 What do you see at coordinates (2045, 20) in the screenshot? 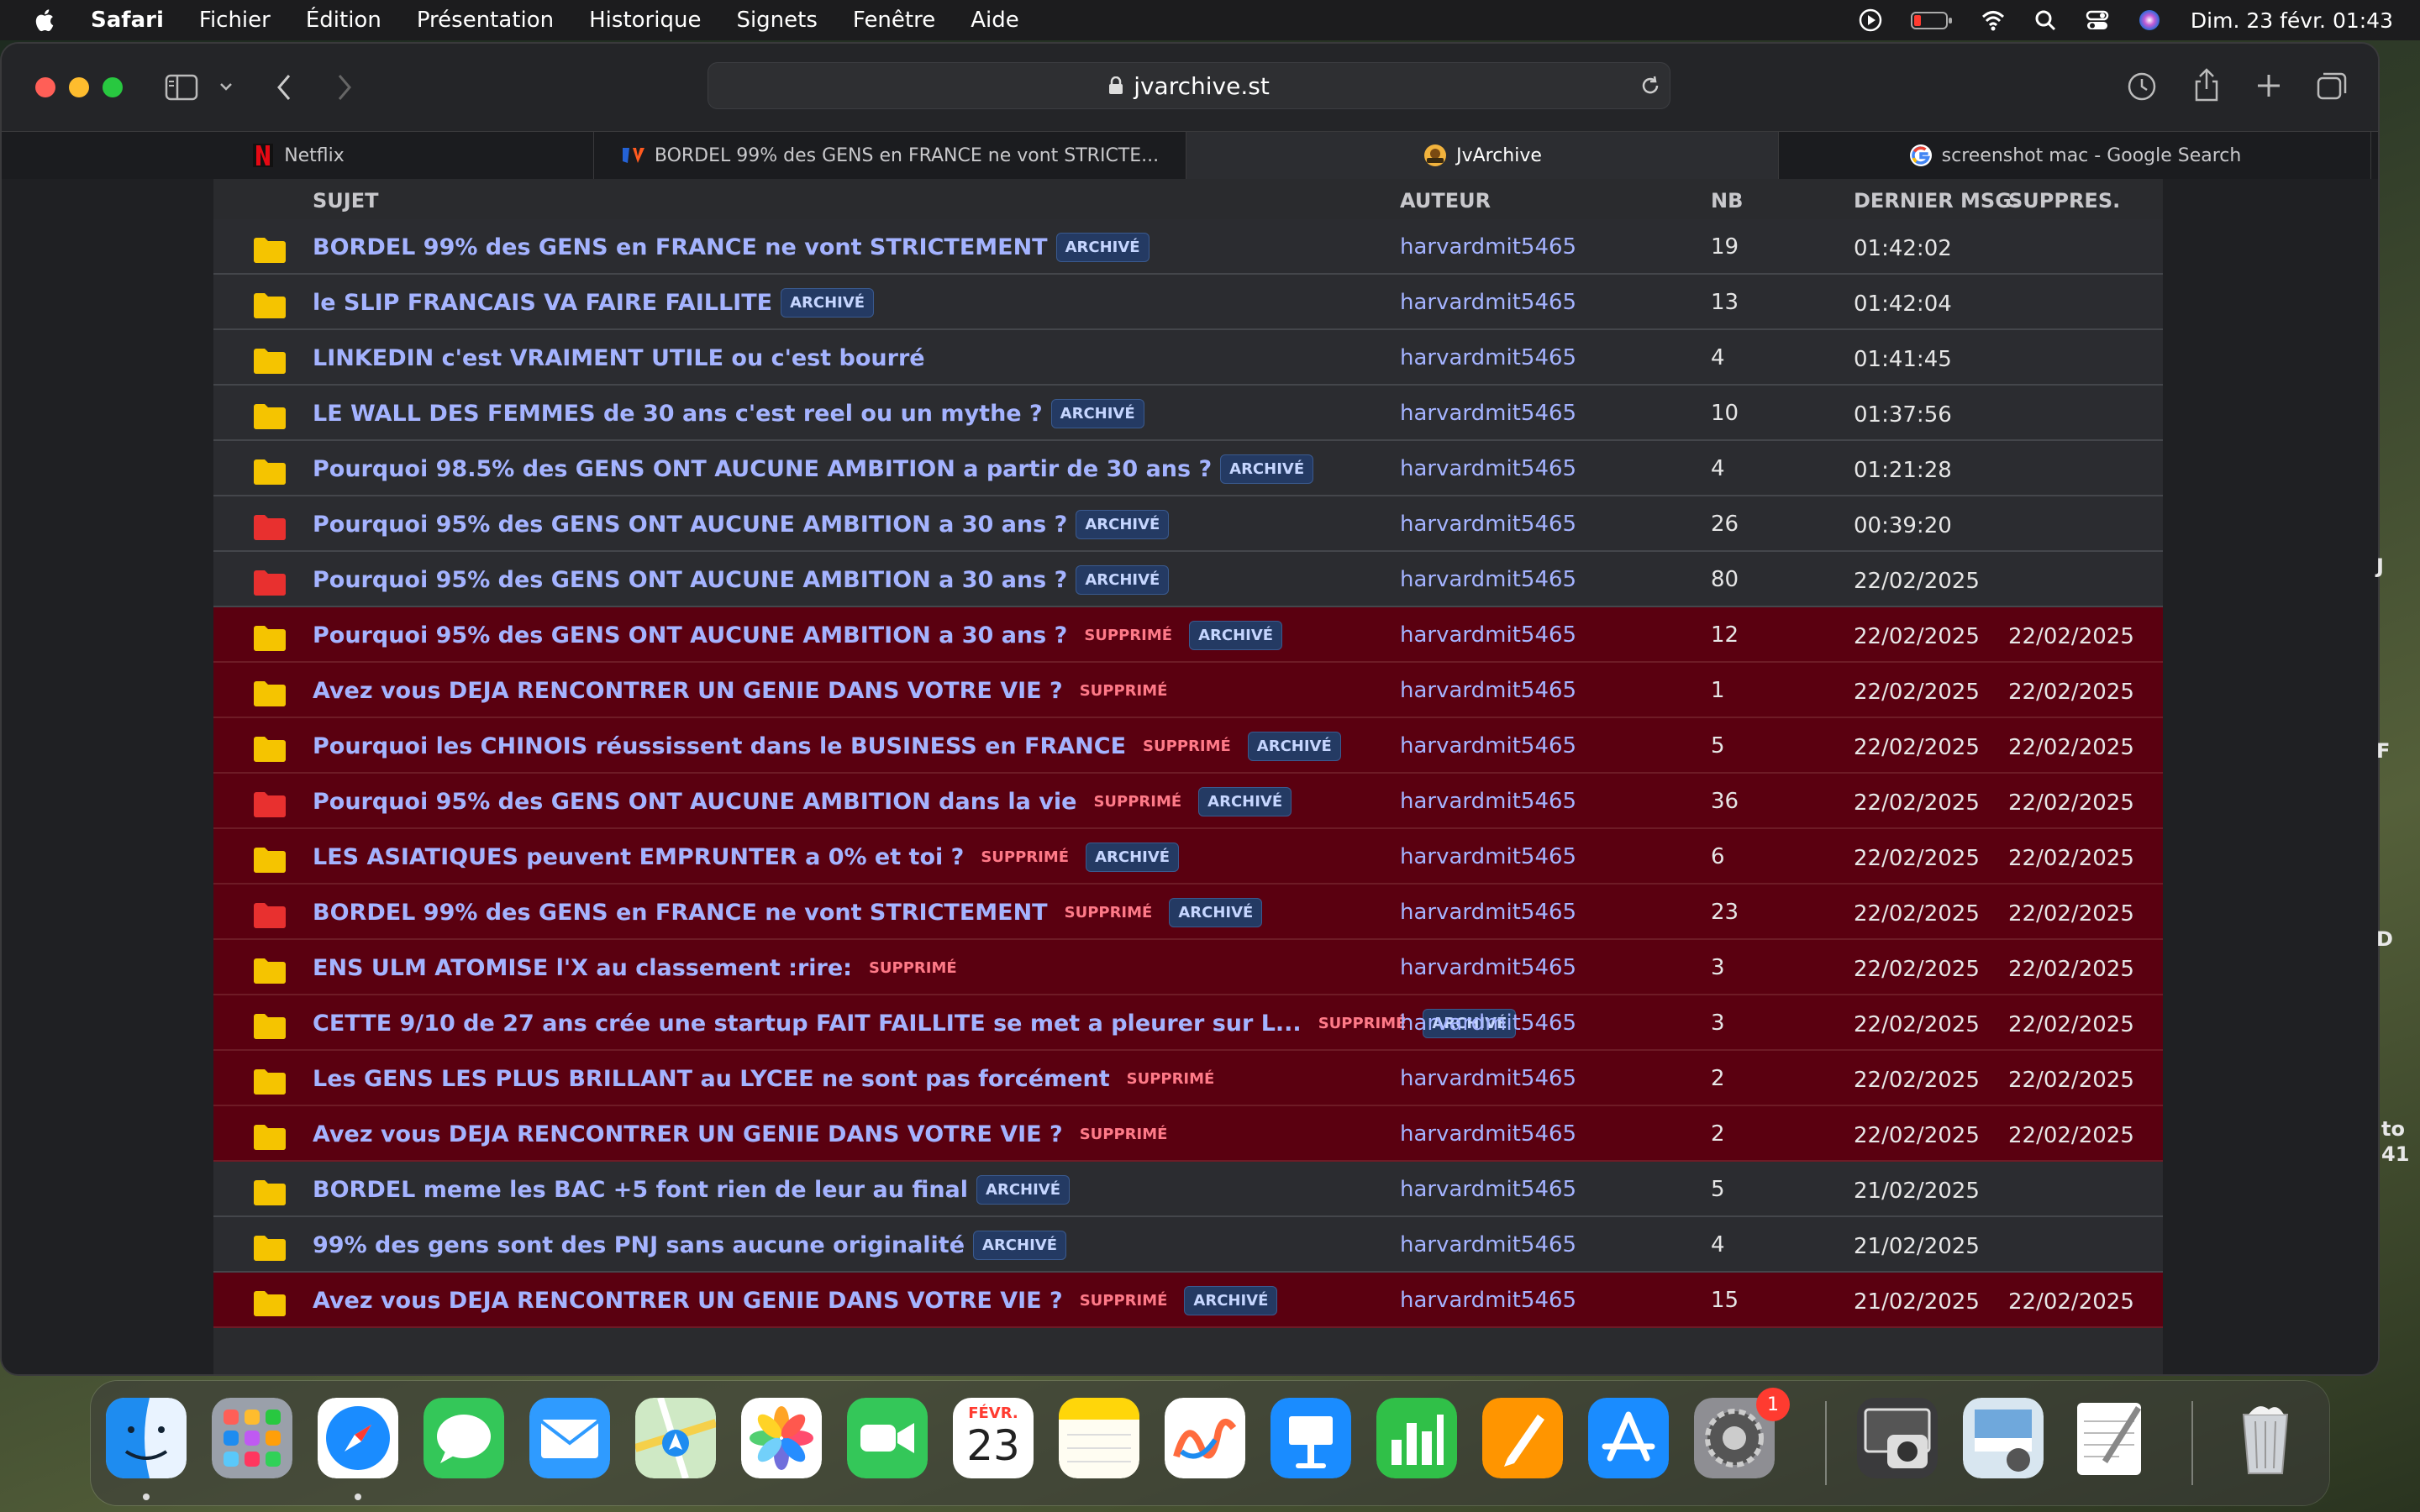
I see `spotlight-search-icon` at bounding box center [2045, 20].